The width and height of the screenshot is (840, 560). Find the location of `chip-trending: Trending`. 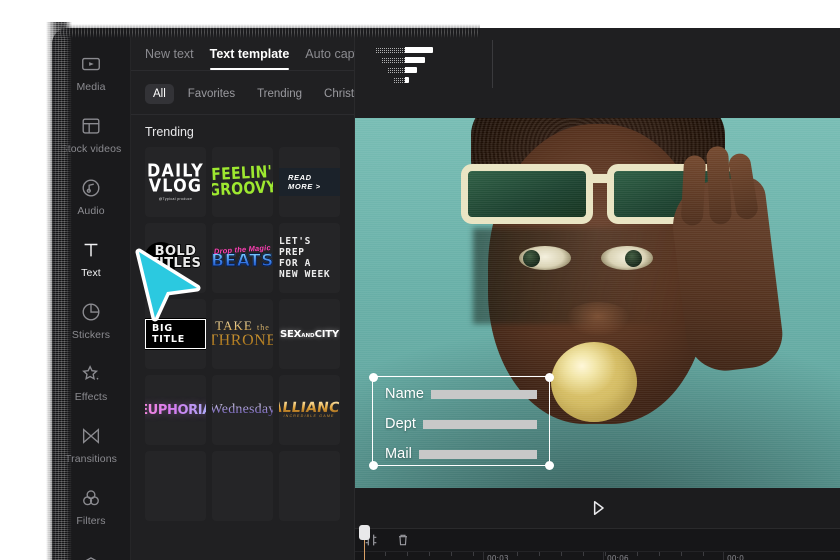

chip-trending: Trending is located at coordinates (279, 94).